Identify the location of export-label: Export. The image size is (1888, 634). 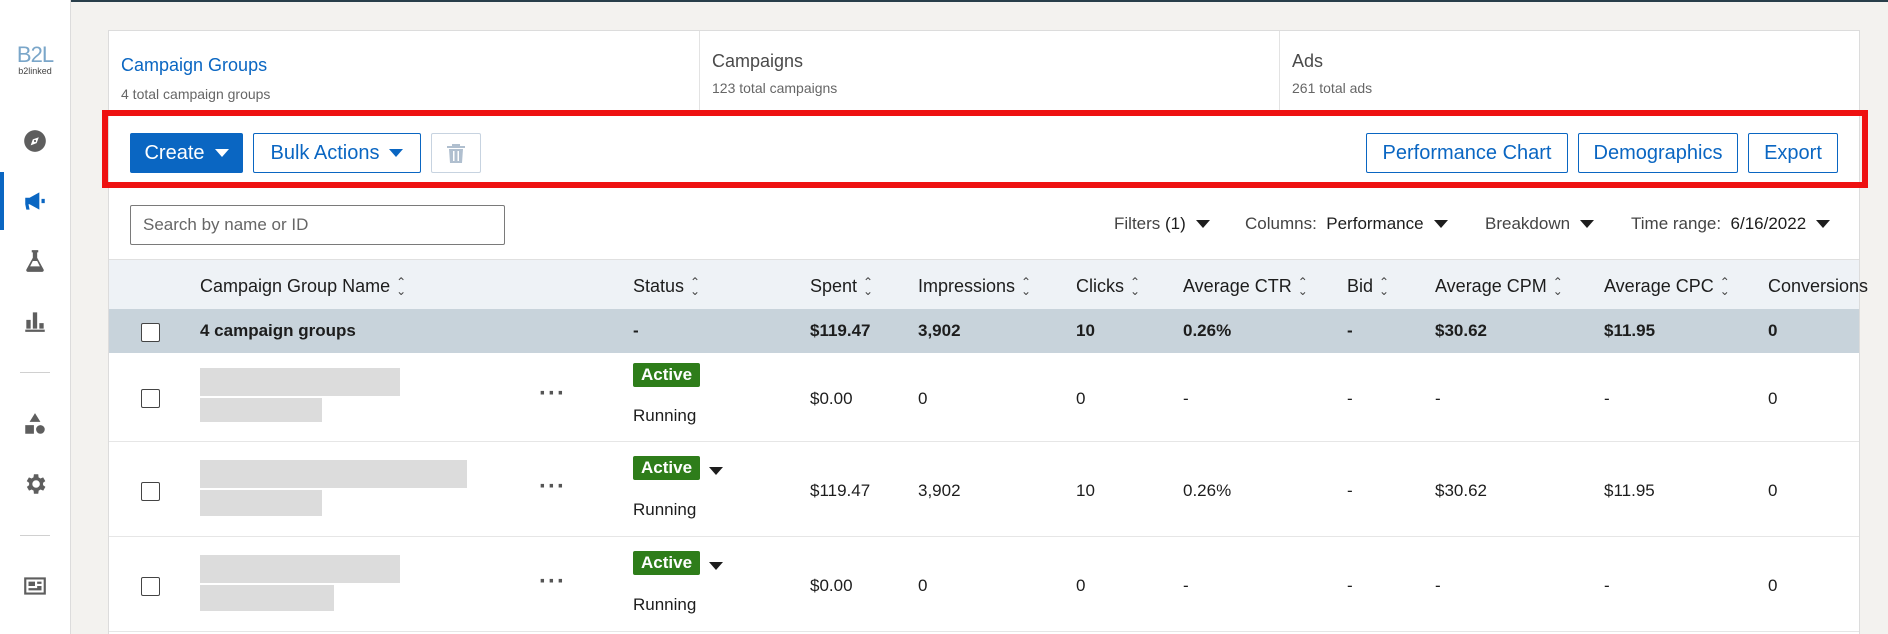
(1793, 152).